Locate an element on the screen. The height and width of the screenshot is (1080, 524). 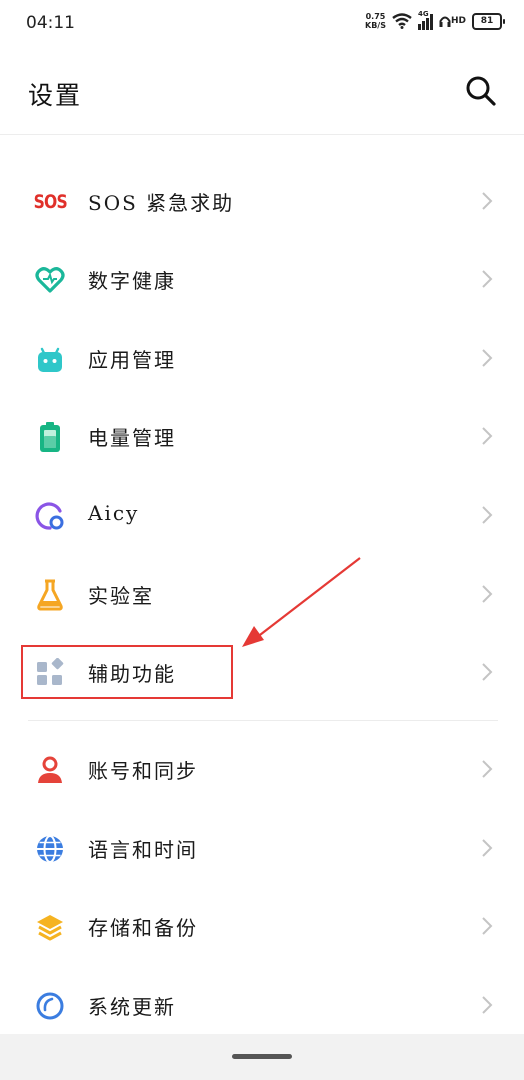
settings-item-label: 系统更新 is located at coordinates (132, 1007).